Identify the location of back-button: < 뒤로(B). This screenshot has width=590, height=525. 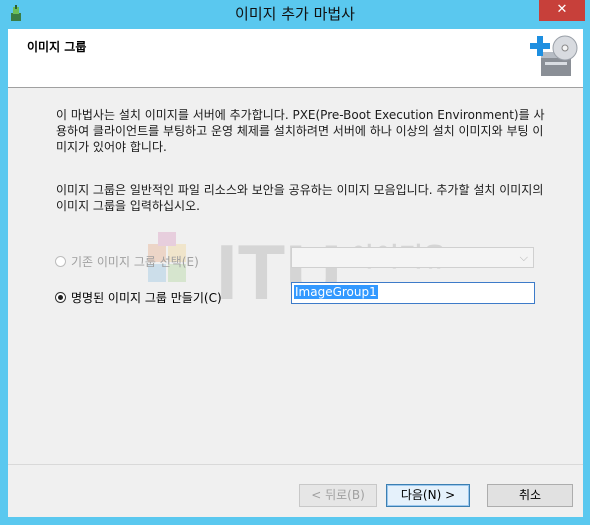
(338, 495).